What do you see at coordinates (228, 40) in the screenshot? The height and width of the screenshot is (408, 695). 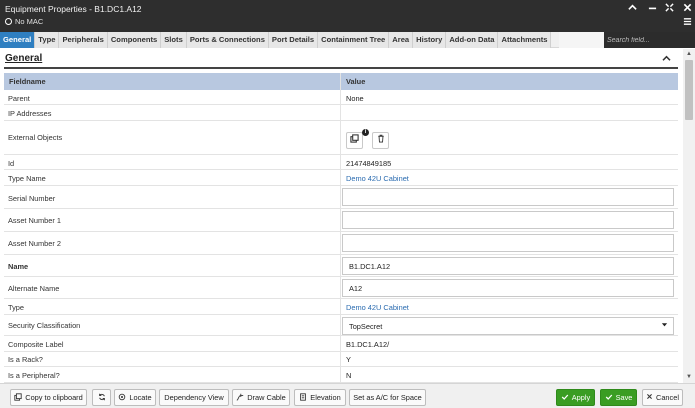 I see `tab-ports-connections: Ports & Connections` at bounding box center [228, 40].